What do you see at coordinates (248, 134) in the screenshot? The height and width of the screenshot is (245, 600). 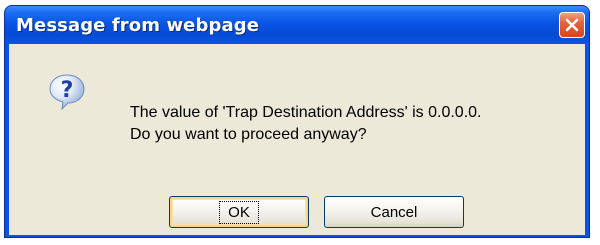 I see `message-line-2: Do you want to proceed anyway?` at bounding box center [248, 134].